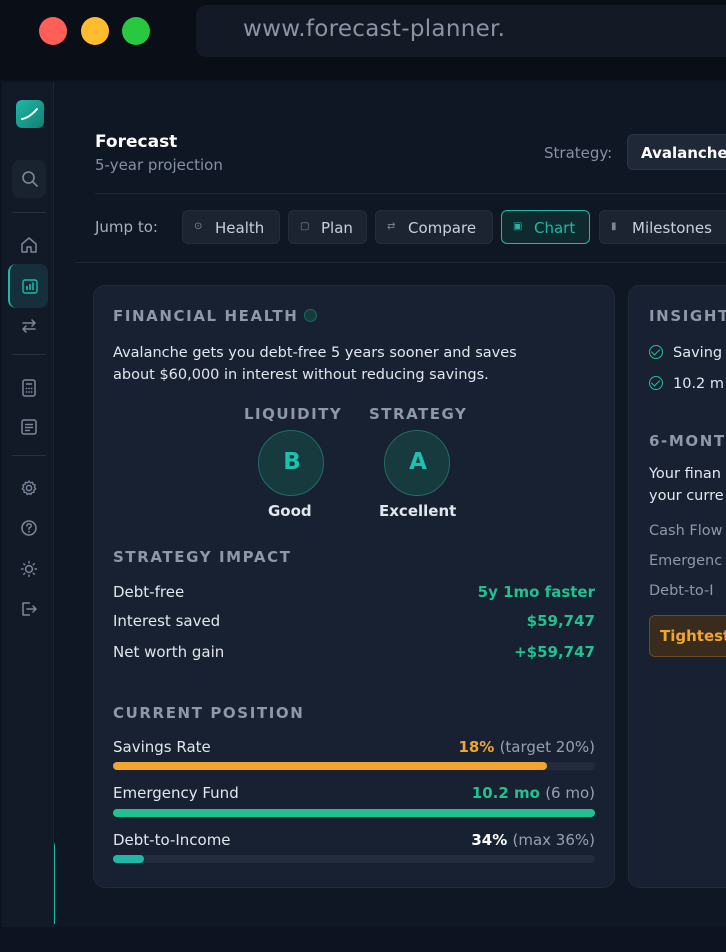 The width and height of the screenshot is (726, 952). What do you see at coordinates (126, 227) in the screenshot?
I see `jump-to-label: Jump to:` at bounding box center [126, 227].